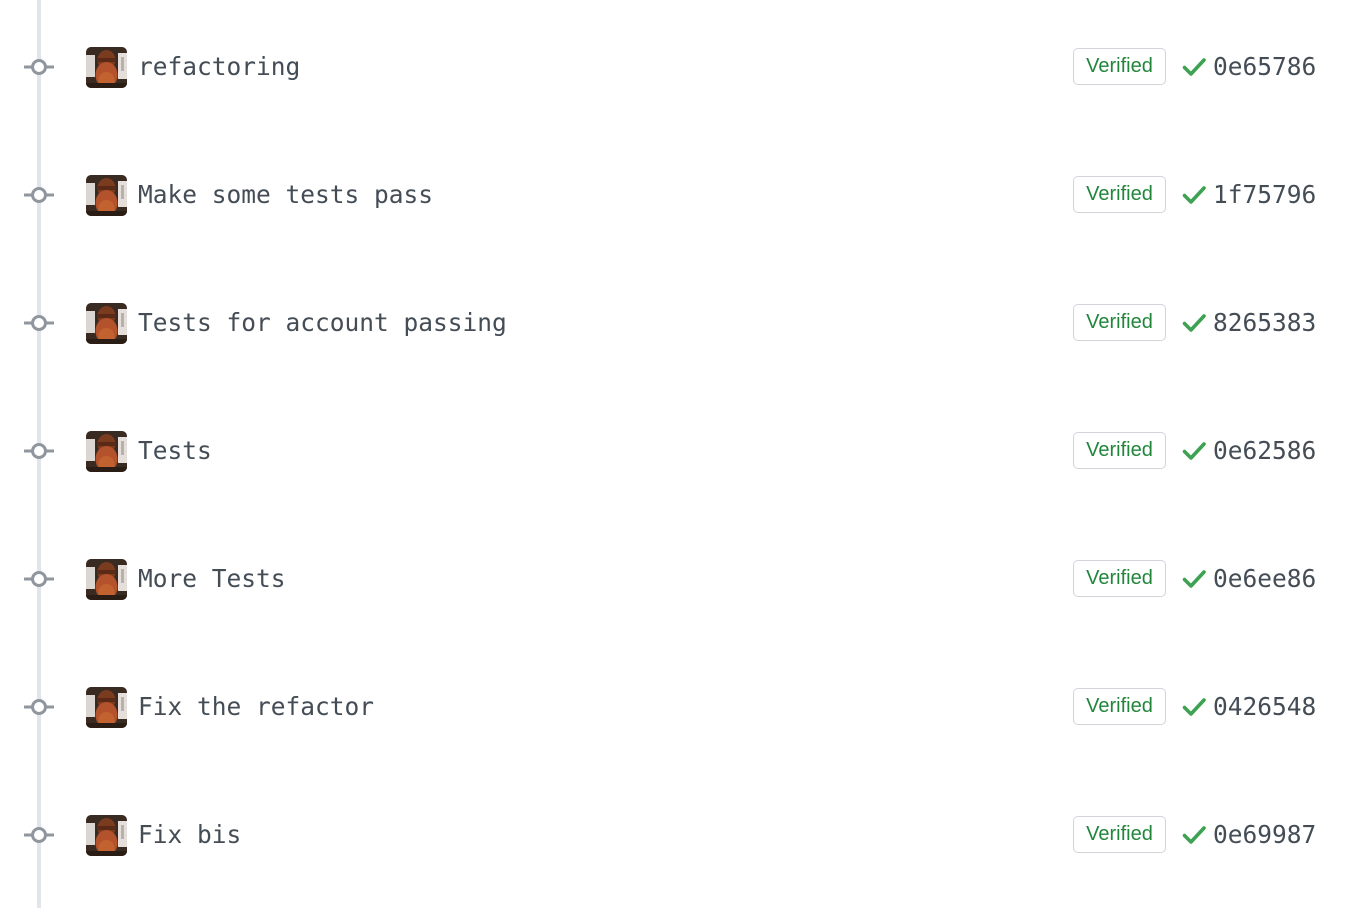  I want to click on commit-sha-link: 0e65786, so click(1264, 67).